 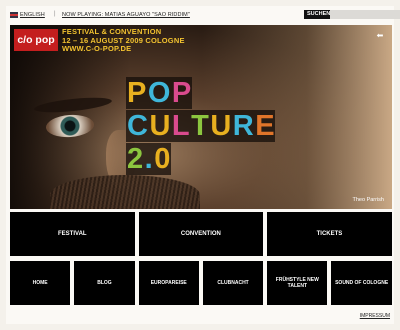 I want to click on now-playing-link: NOW PLAYING: MATIAS AGUAYO "SAO RIDDIM", so click(x=126, y=15).